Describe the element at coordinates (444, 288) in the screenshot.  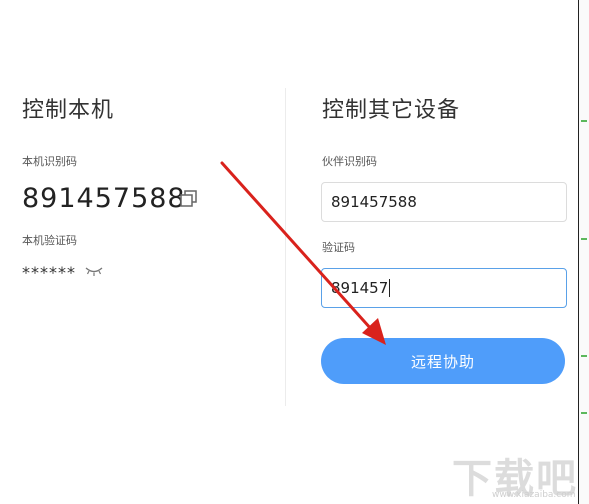
I see `verify-code-input: 891457` at that location.